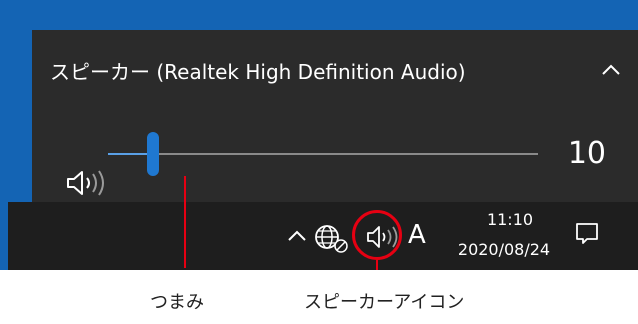 The height and width of the screenshot is (324, 638). I want to click on volume-value: 10, so click(586, 153).